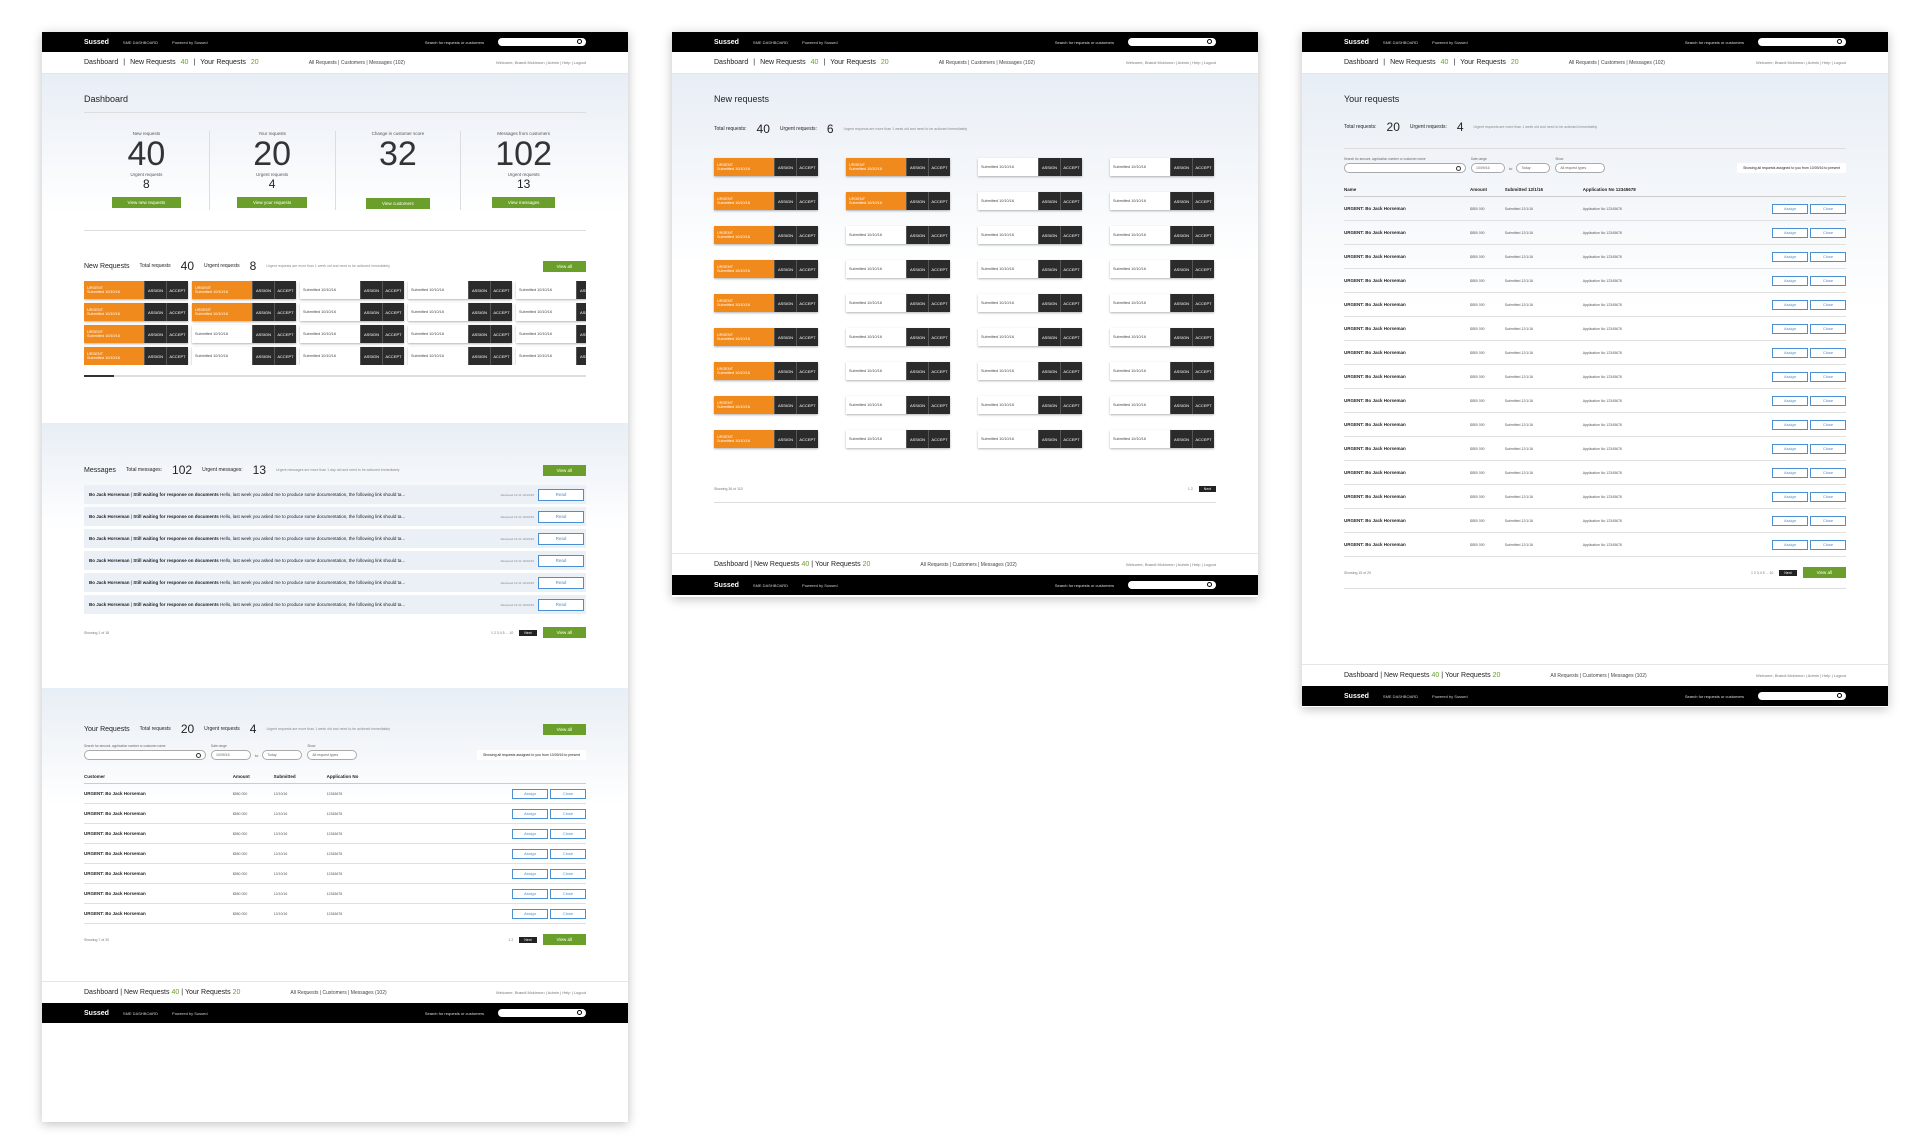 The height and width of the screenshot is (1146, 1920). What do you see at coordinates (1636, 190) in the screenshot?
I see `column-header-application: Application No 12345678` at bounding box center [1636, 190].